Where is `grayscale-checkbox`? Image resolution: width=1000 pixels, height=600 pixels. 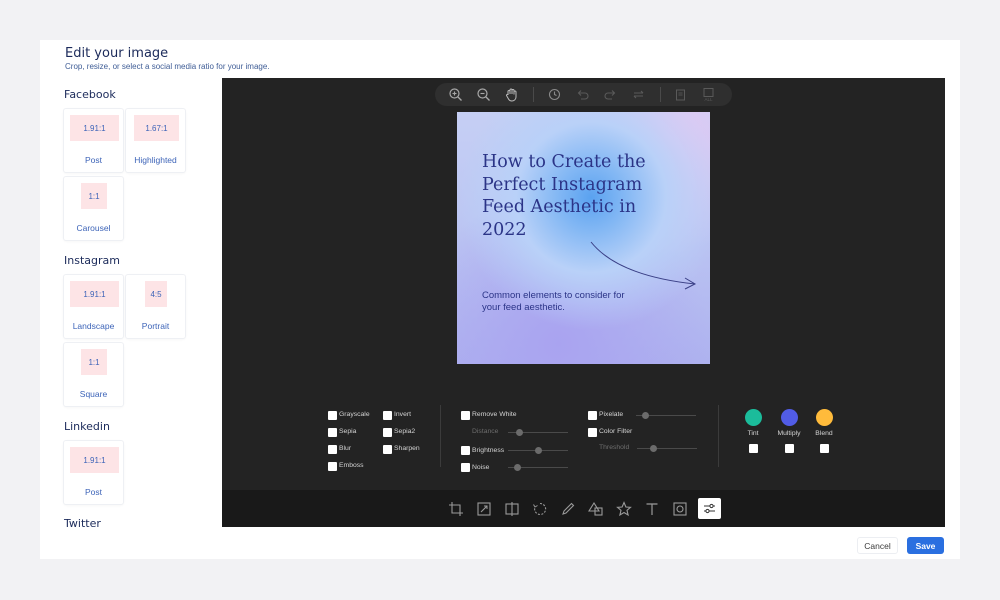 grayscale-checkbox is located at coordinates (332, 415).